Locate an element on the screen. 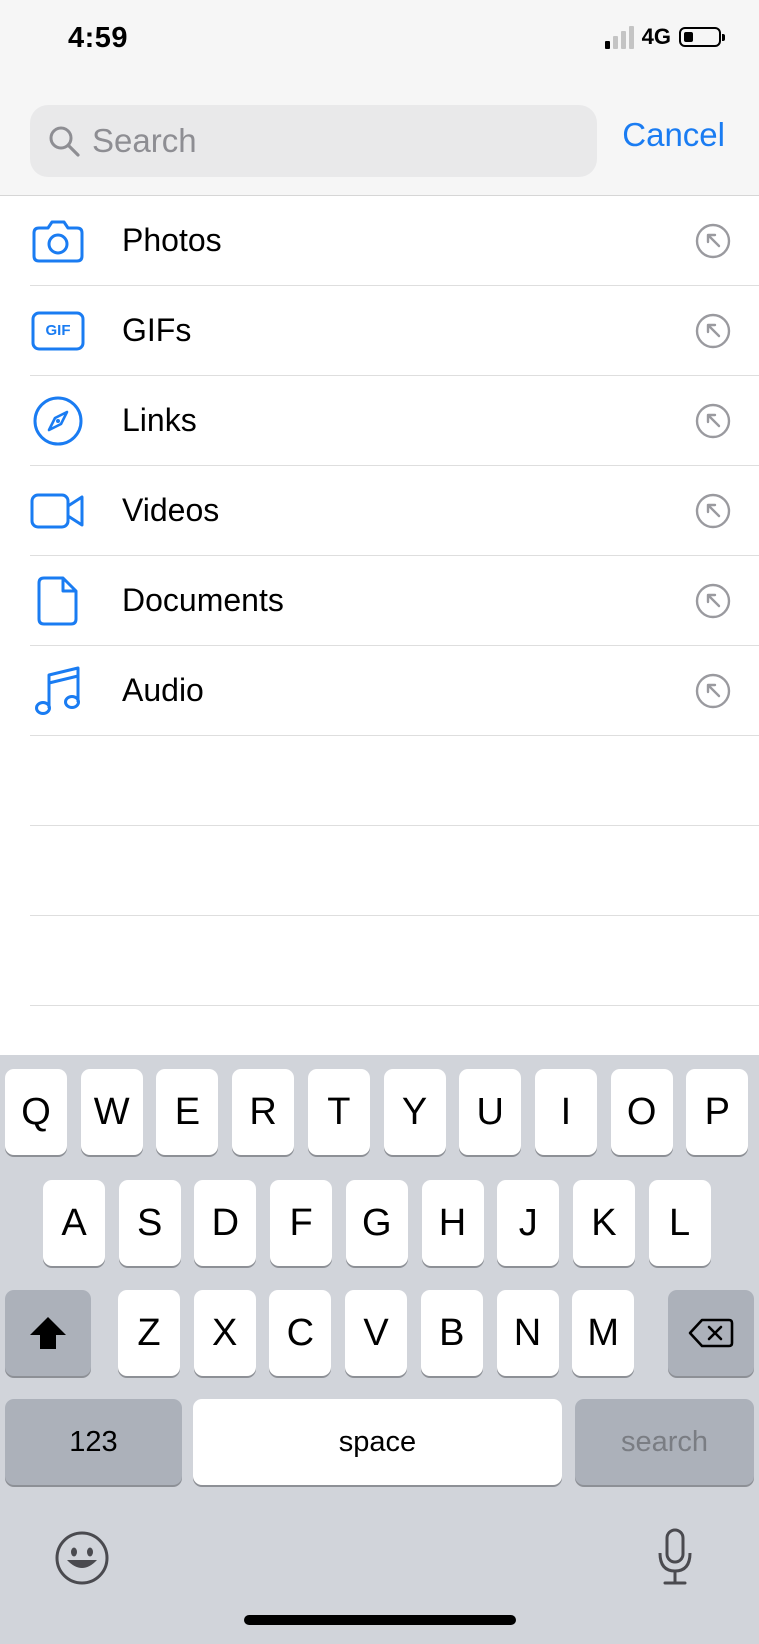 The width and height of the screenshot is (759, 1644). gif-icon: GIF is located at coordinates (58, 331).